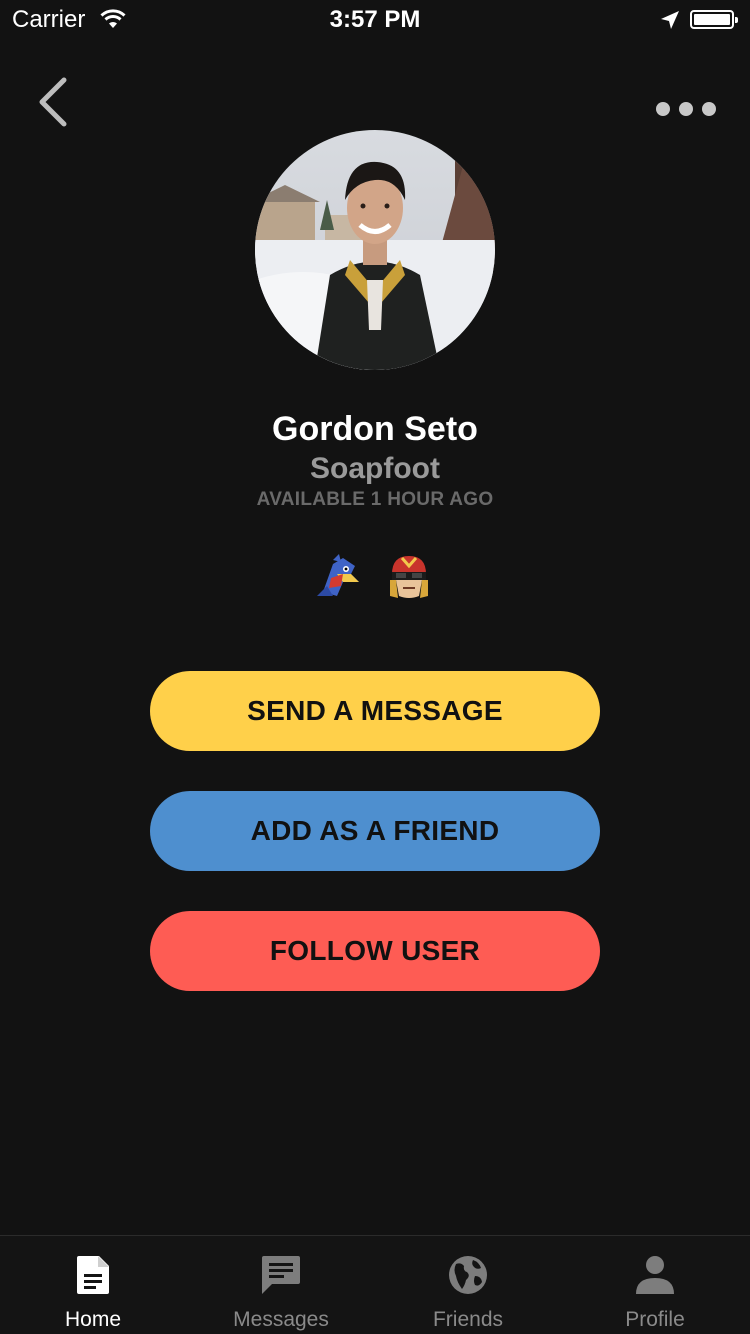  What do you see at coordinates (670, 20) in the screenshot?
I see `location-arrow-icon` at bounding box center [670, 20].